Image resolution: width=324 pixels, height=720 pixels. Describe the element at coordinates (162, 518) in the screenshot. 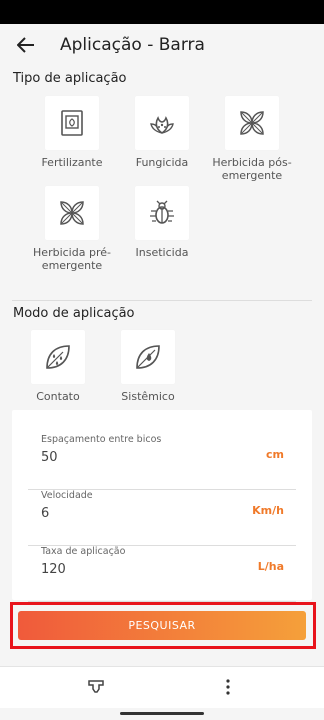

I see `speed-field: Velocidade 6 Km/h` at that location.